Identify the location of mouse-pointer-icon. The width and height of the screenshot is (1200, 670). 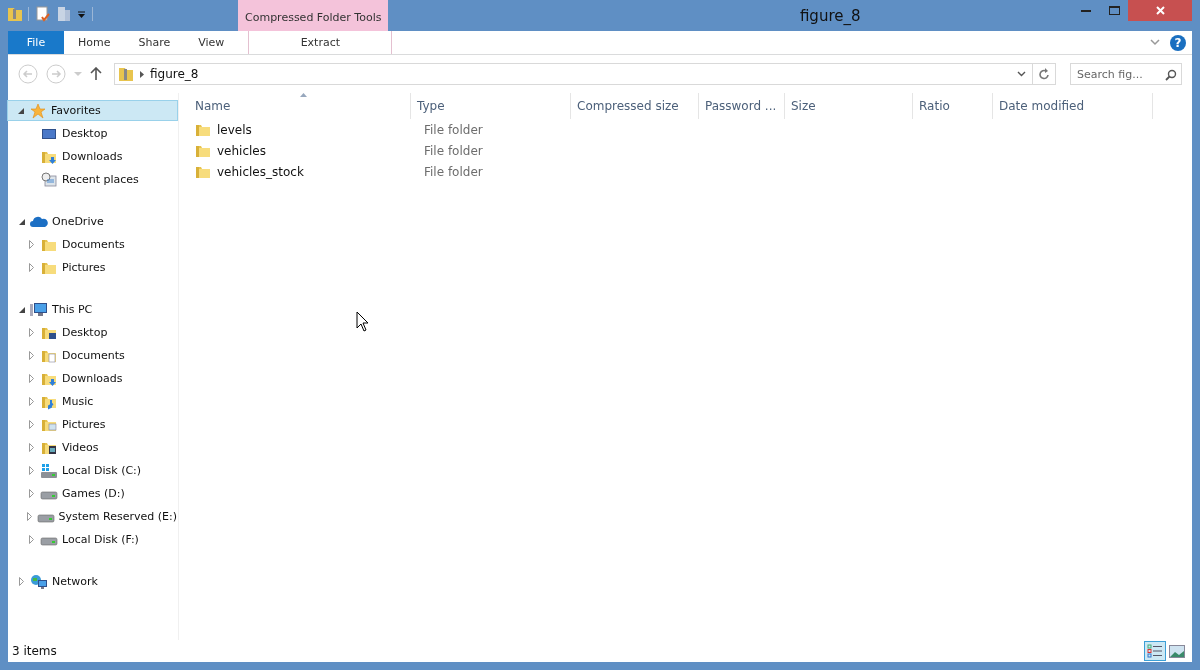
(362, 321).